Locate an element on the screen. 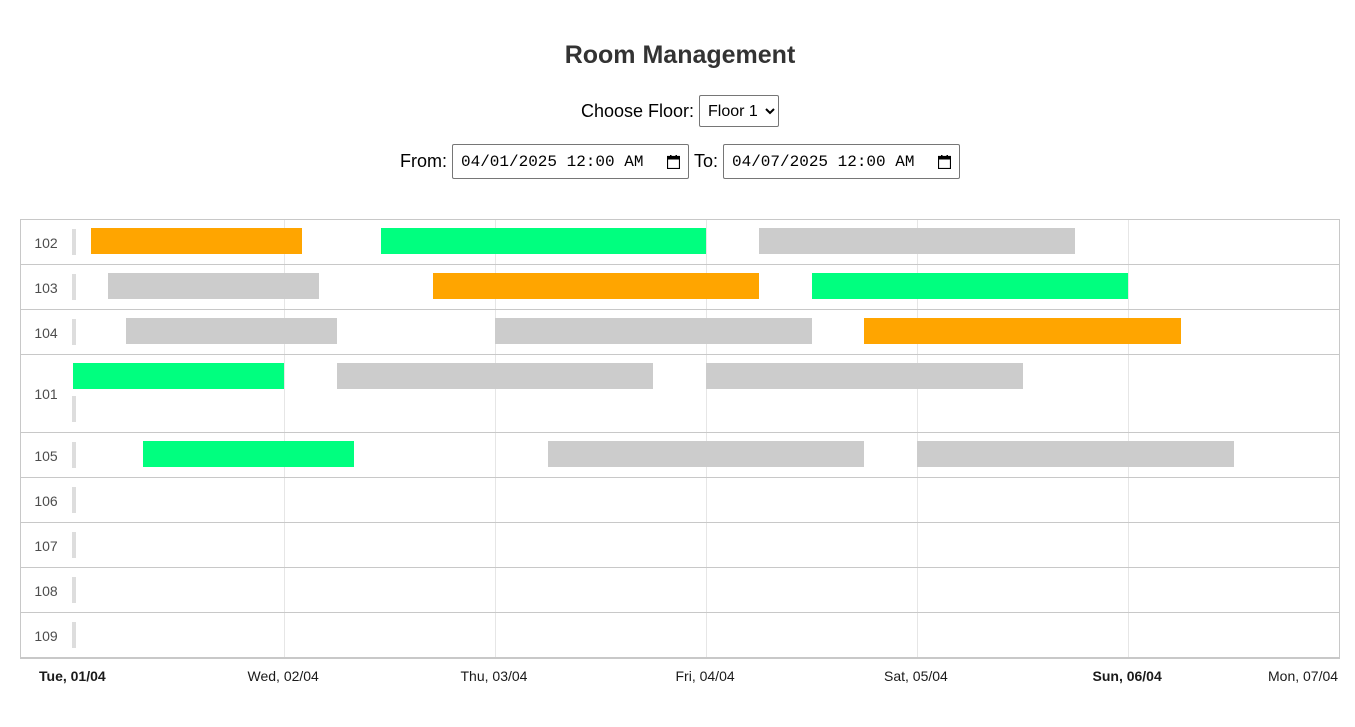 Image resolution: width=1355 pixels, height=727 pixels. room-label: 108 is located at coordinates (46, 590).